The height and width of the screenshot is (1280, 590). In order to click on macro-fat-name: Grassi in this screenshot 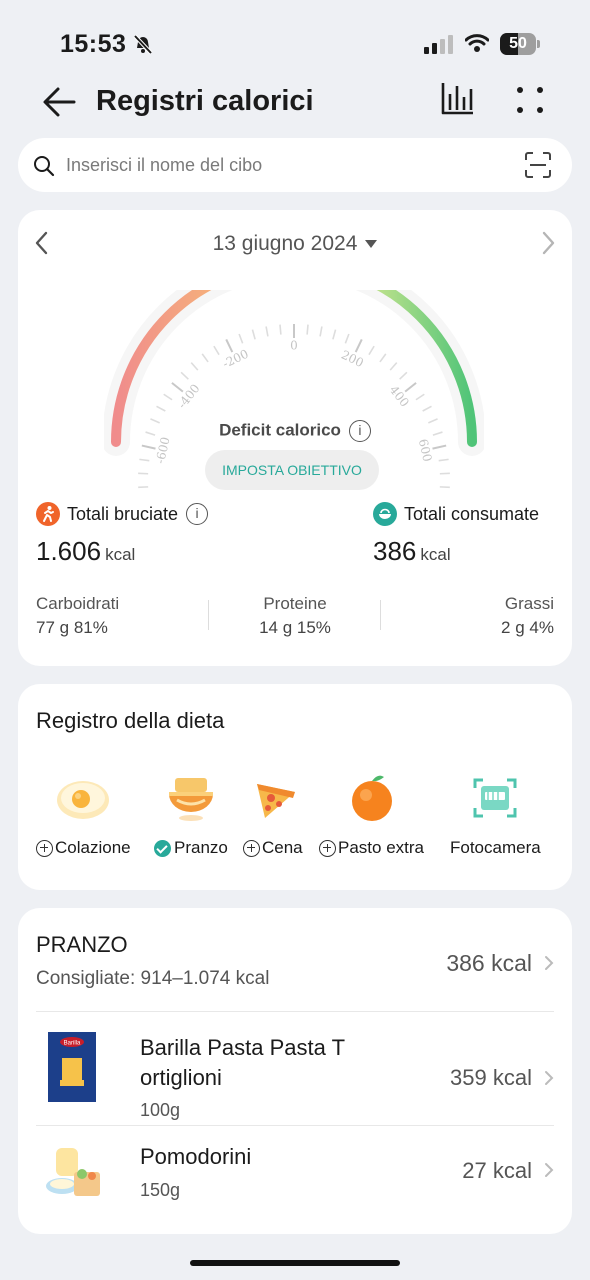, I will do `click(529, 603)`.